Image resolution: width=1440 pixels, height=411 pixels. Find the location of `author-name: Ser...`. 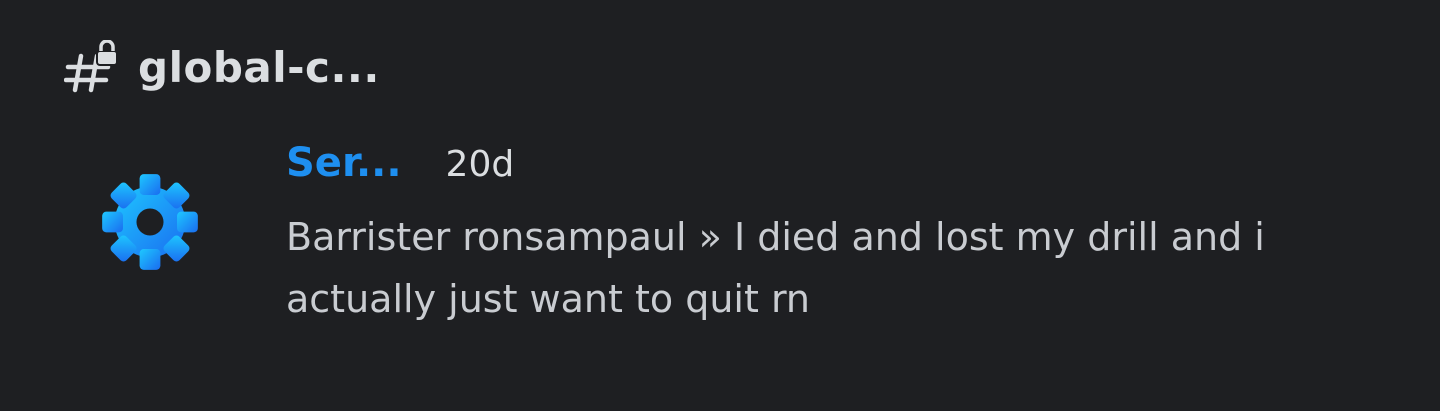

author-name: Ser... is located at coordinates (344, 163).